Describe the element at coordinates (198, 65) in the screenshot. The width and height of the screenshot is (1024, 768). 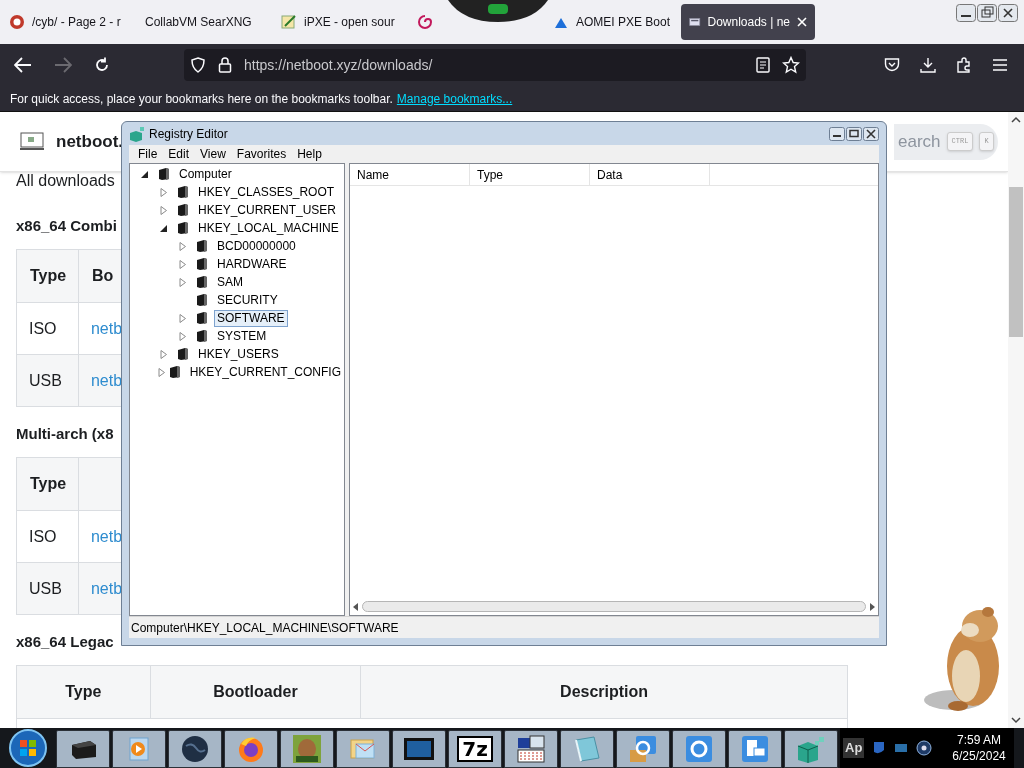
I see `shield-icon` at that location.